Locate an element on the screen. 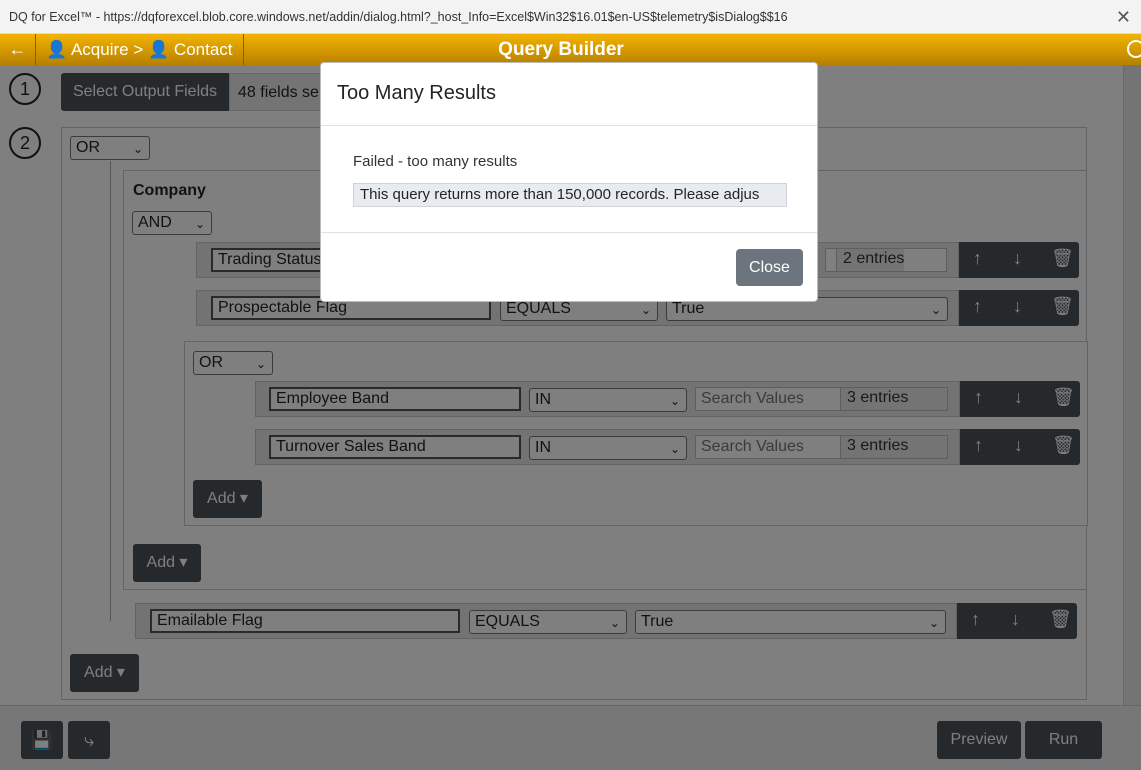  page-title: Query Builder is located at coordinates (561, 49).